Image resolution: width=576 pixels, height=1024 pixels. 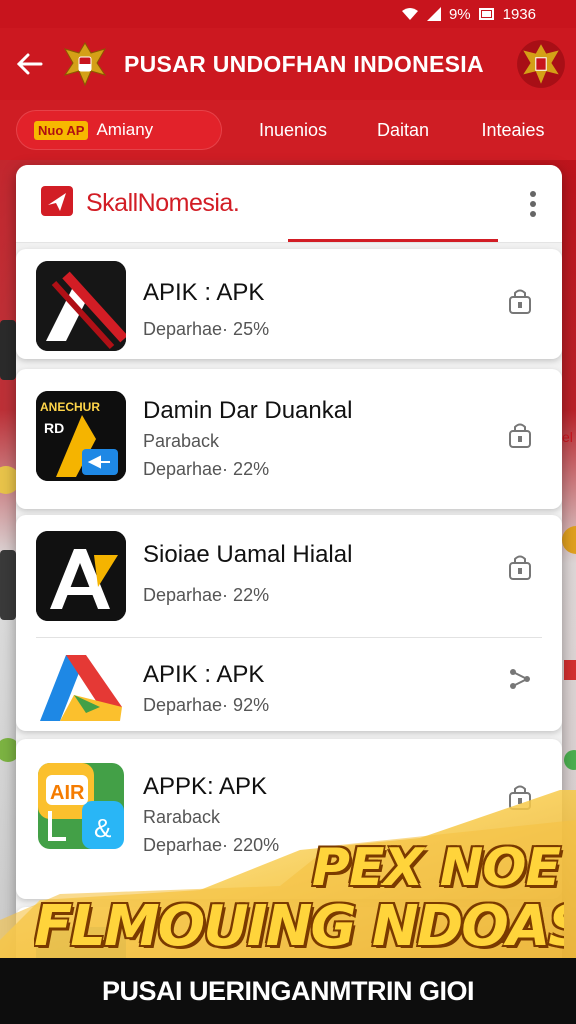 I want to click on tab-active: Nuo AP Amiany, so click(x=119, y=130).